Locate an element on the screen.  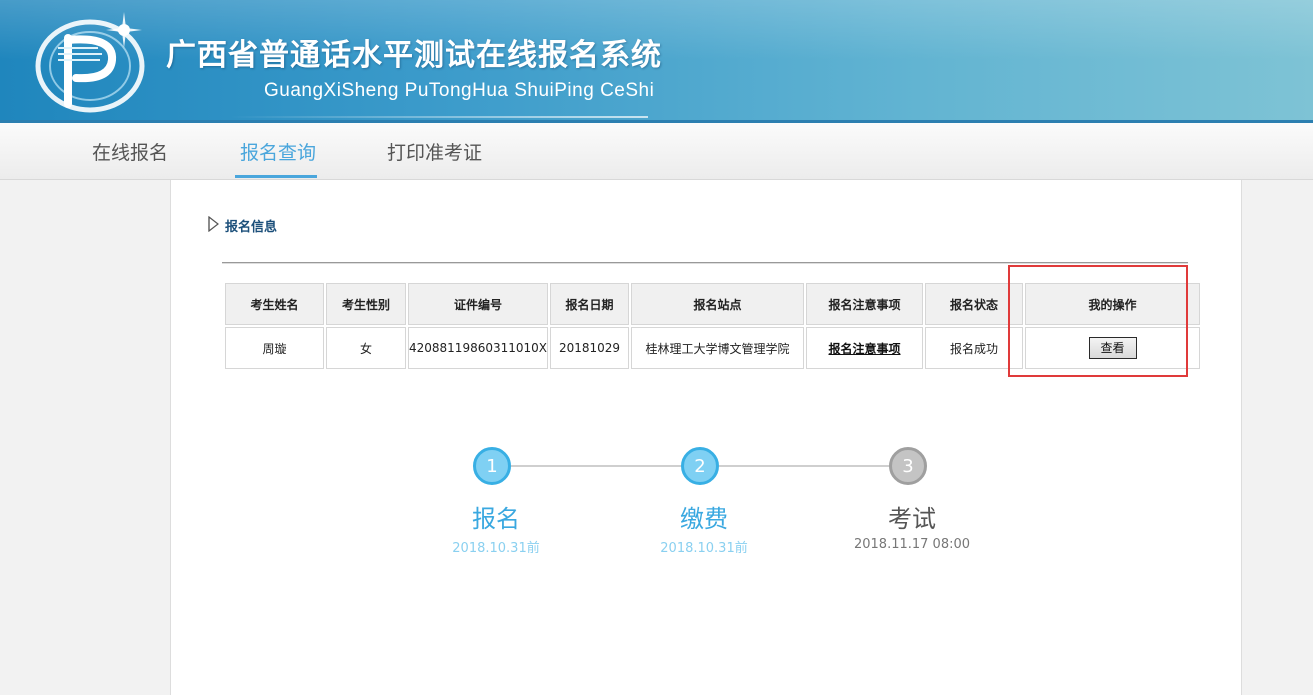
col-header-notice: 报名注意事项 is located at coordinates (865, 304).